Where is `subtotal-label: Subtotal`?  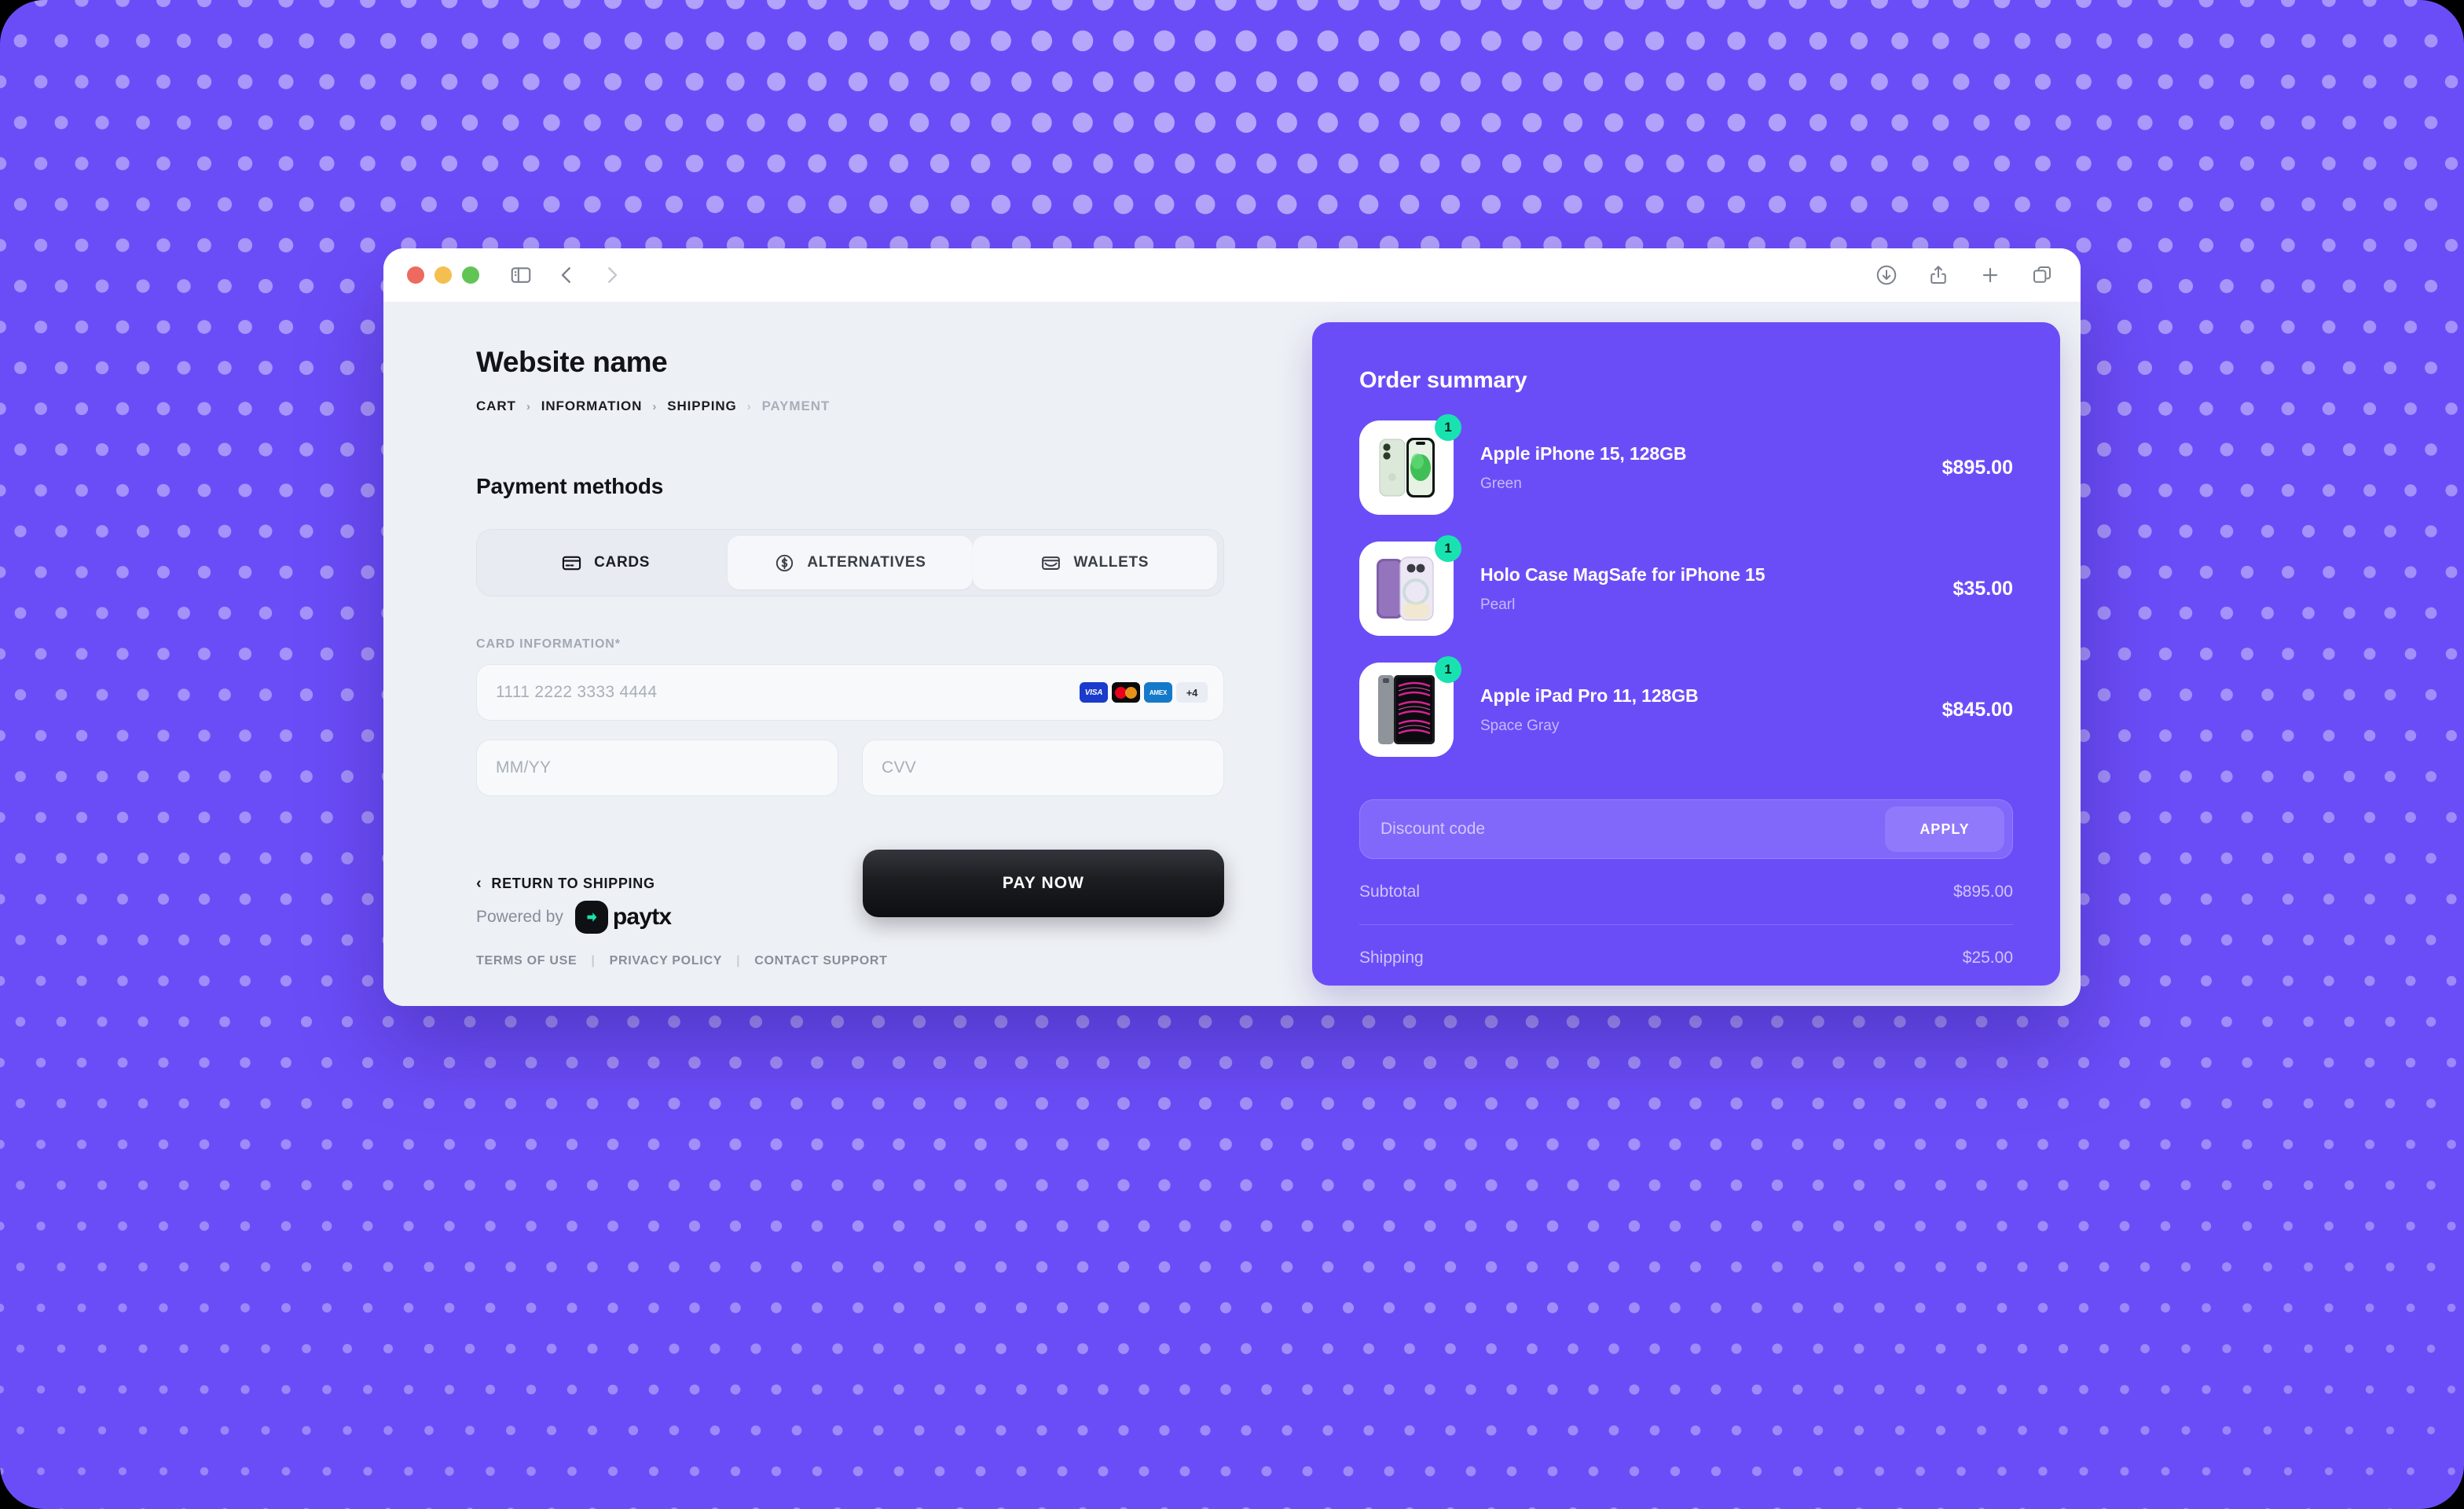 subtotal-label: Subtotal is located at coordinates (1390, 891).